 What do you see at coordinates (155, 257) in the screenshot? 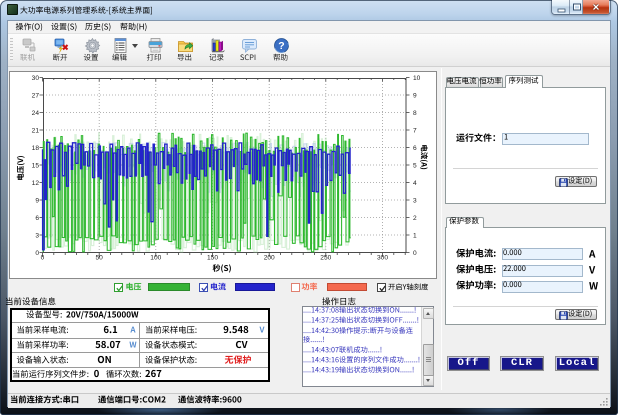
I see `svg-text: 100` at bounding box center [155, 257].